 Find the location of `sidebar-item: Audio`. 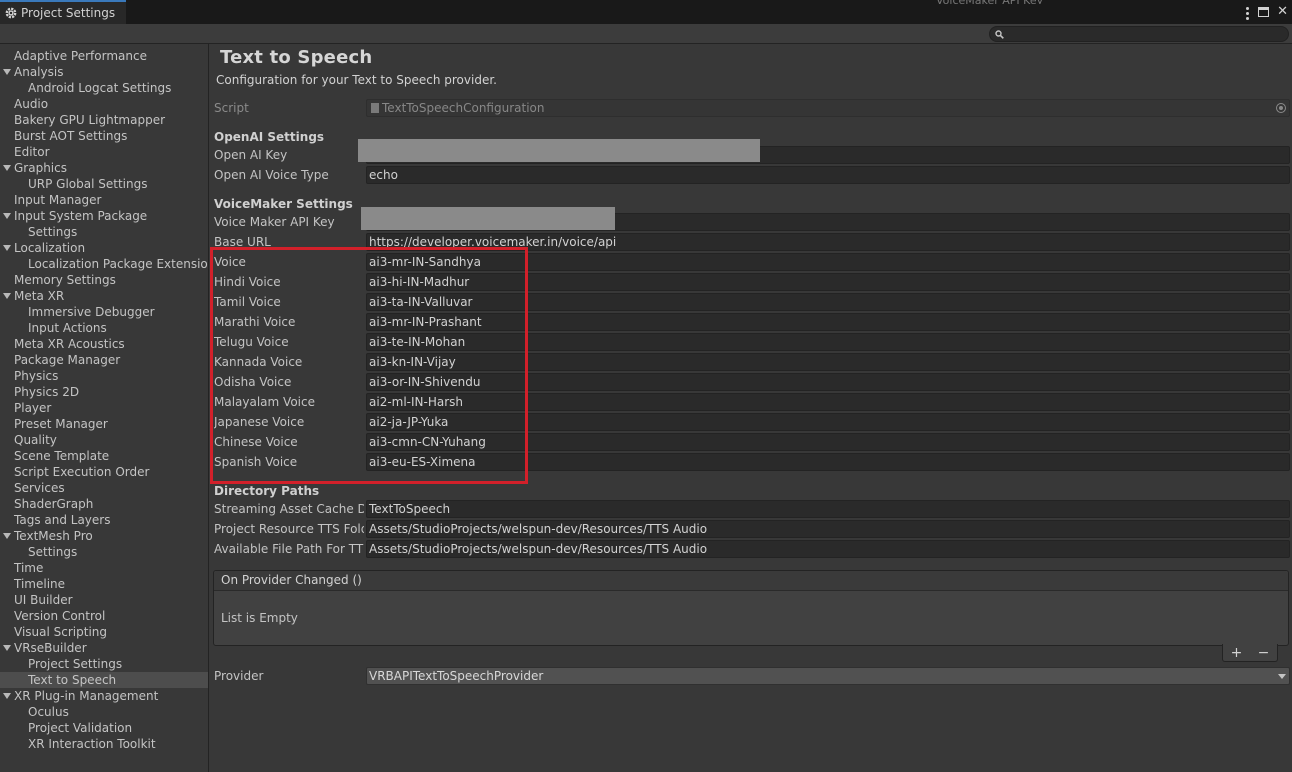

sidebar-item: Audio is located at coordinates (104, 104).